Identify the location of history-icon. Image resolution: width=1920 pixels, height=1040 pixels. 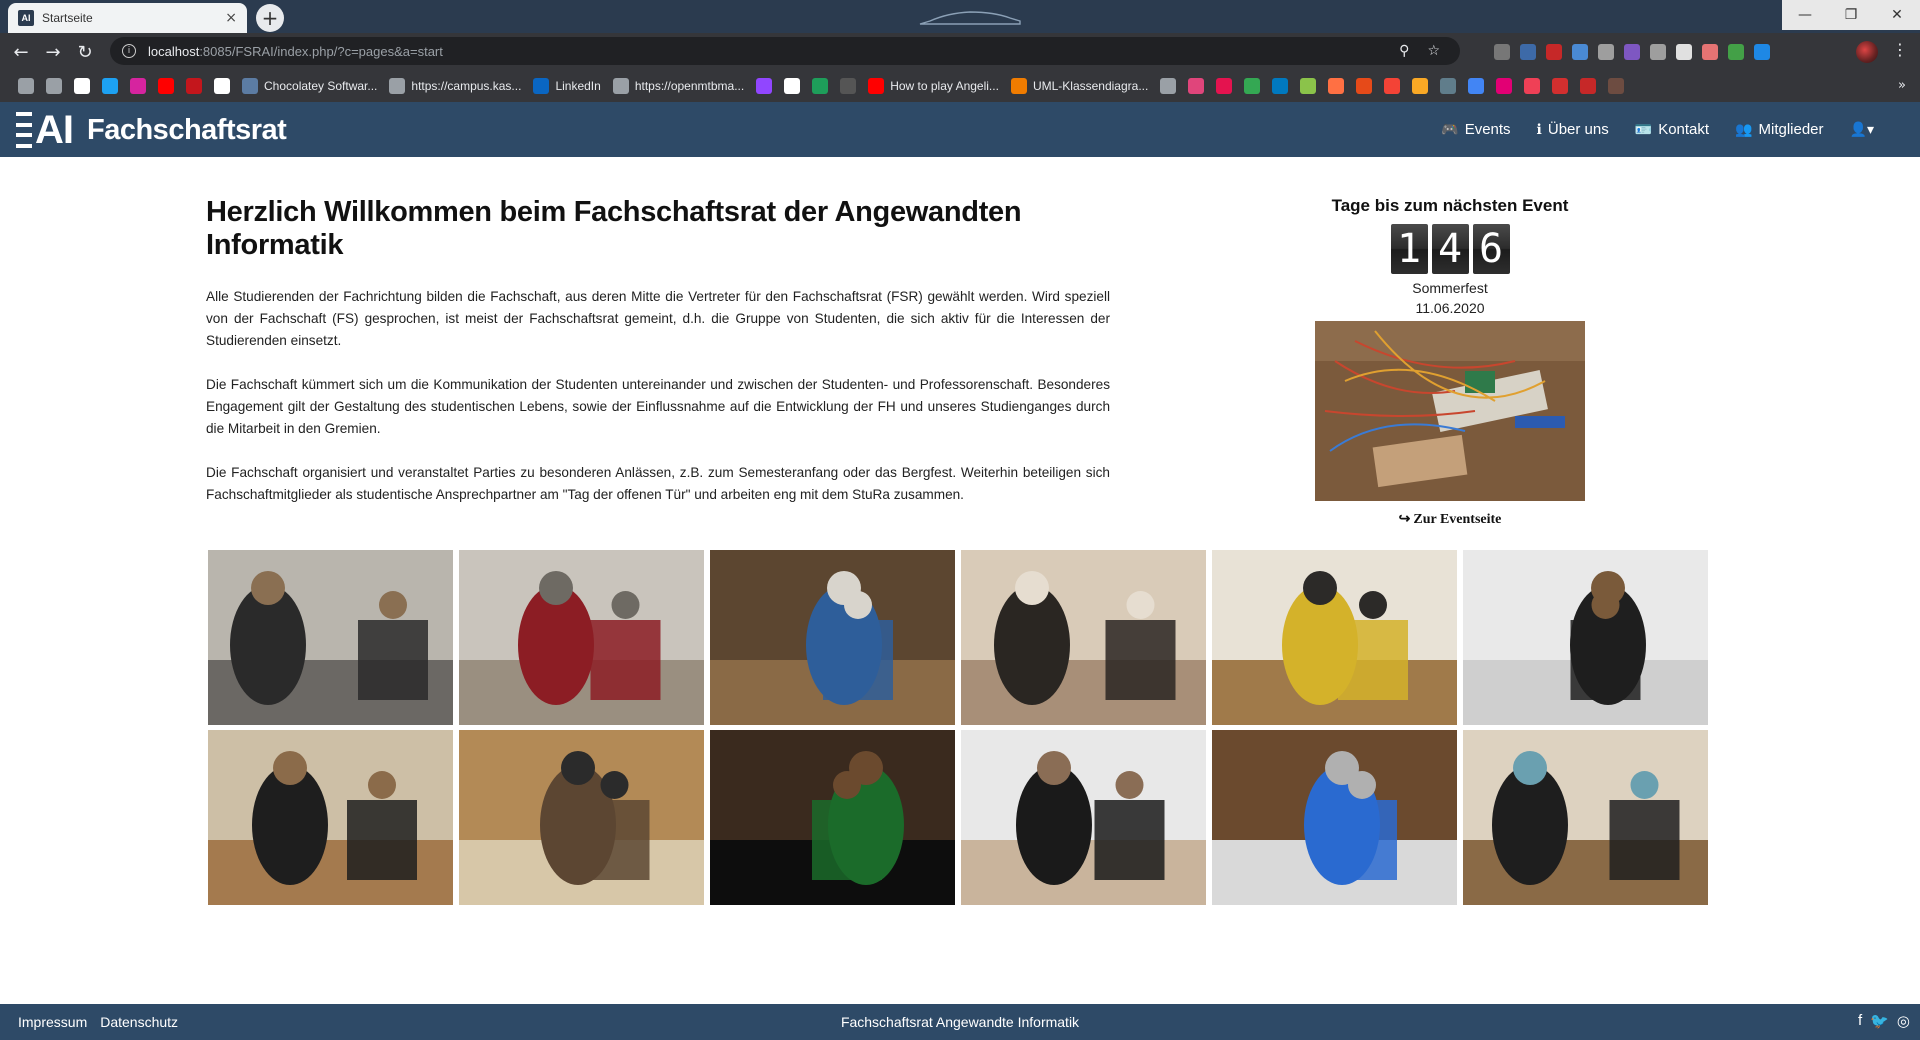
(26, 85).